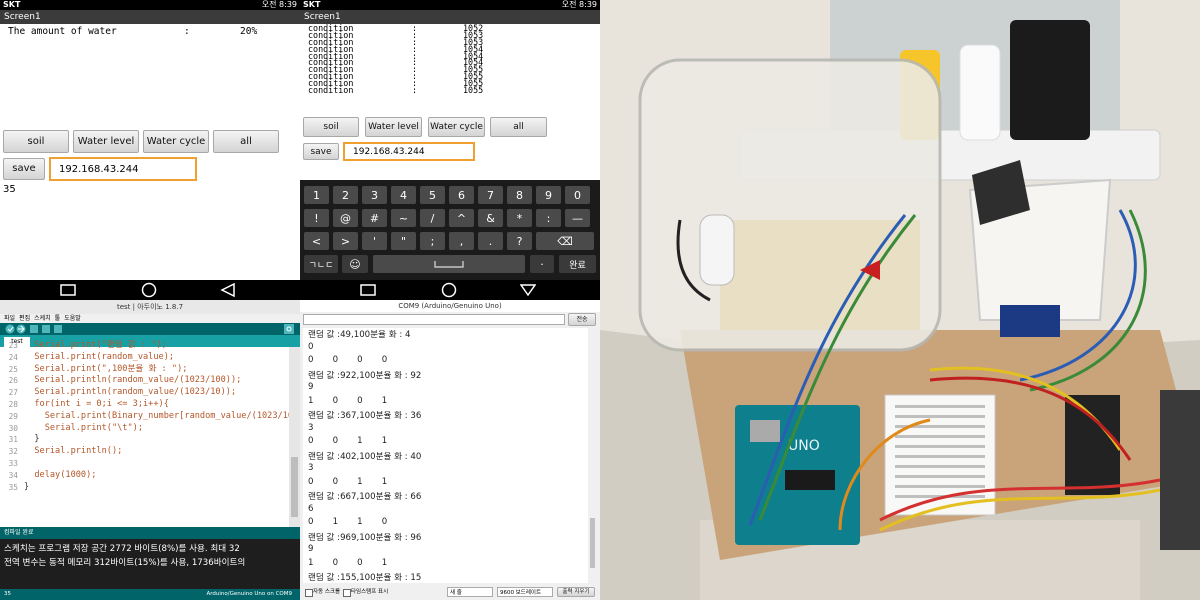 This screenshot has width=1200, height=600. Describe the element at coordinates (461, 218) in the screenshot. I see `keyboard-key: ^` at that location.